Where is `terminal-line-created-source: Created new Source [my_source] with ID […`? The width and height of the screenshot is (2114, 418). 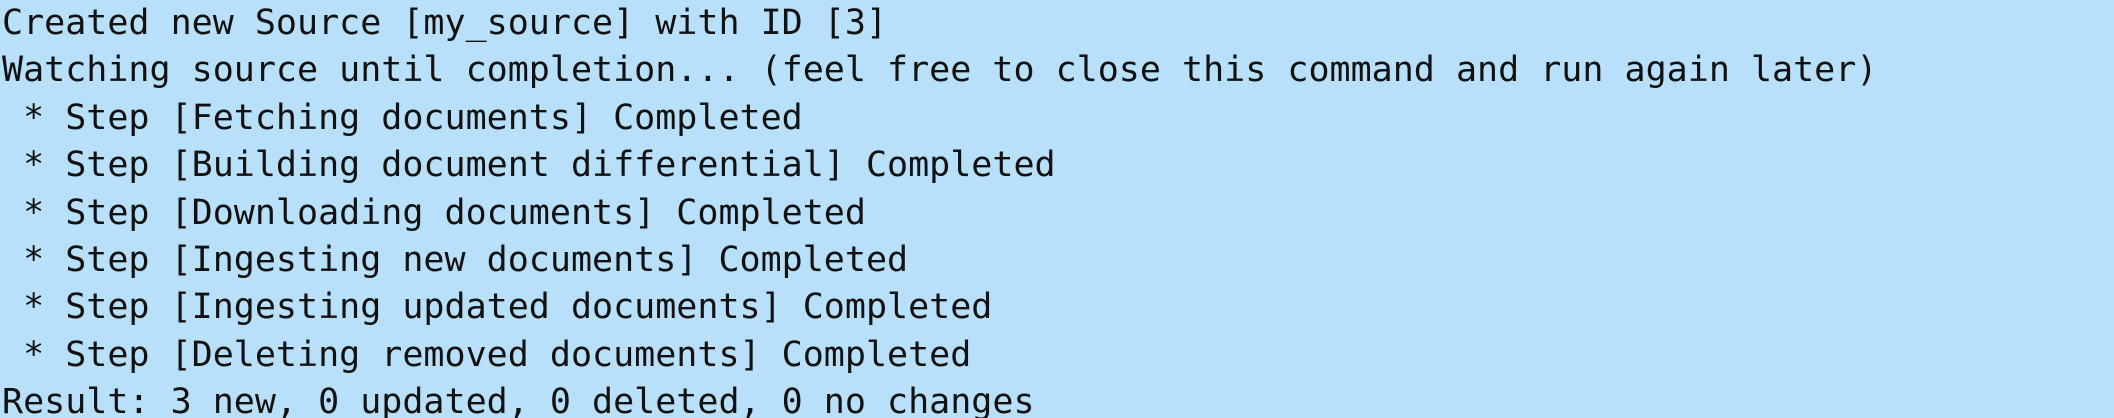
terminal-line-created-source: Created new Source [my_source] with ID [… is located at coordinates (445, 23).